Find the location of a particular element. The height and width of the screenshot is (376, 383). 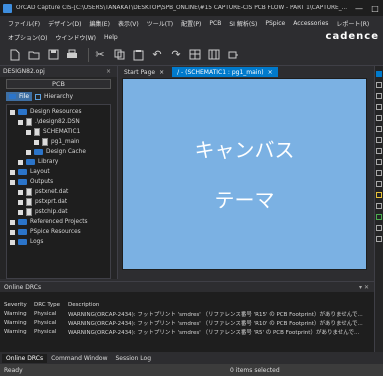

menu-item-5: 配置(P) is located at coordinates (191, 23).